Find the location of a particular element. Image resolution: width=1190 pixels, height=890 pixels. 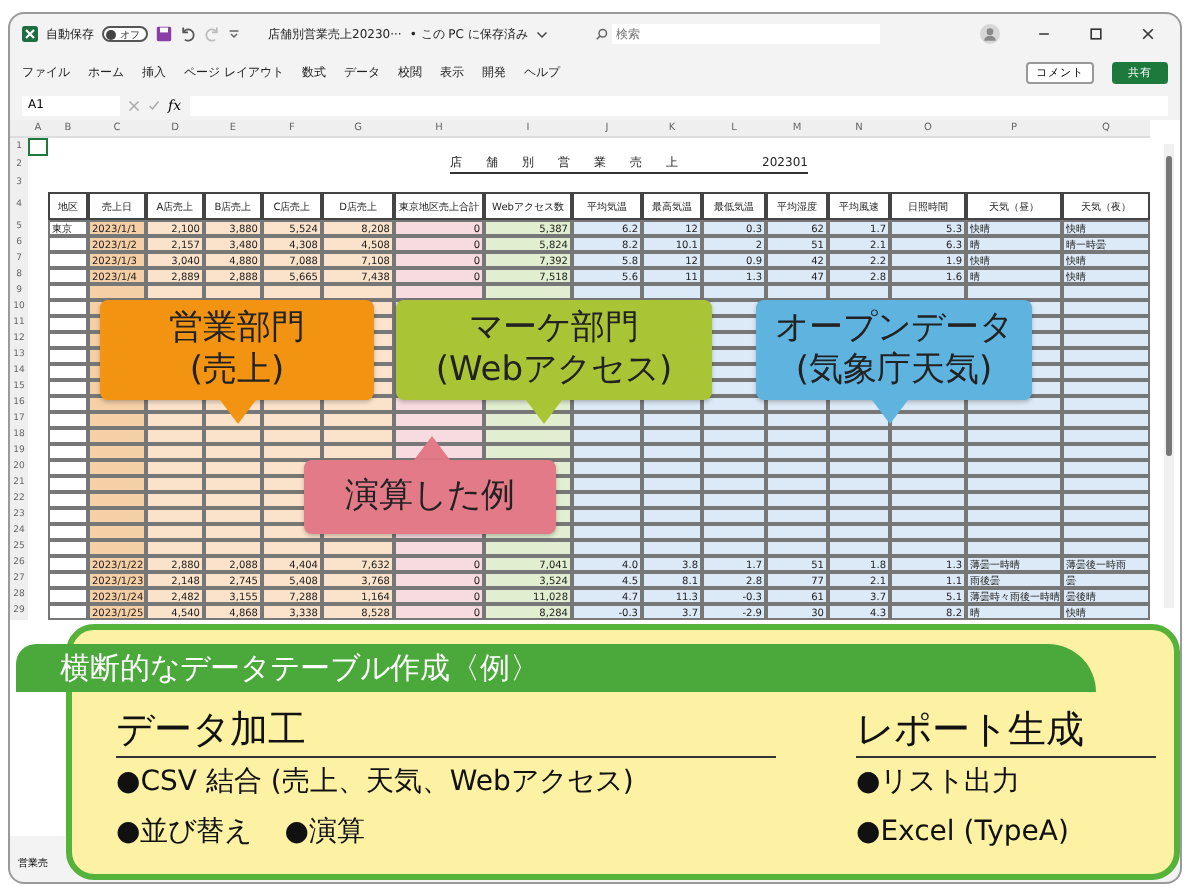

bullet-item: ●CSV 結合 (売上、天気、Webアクセス) is located at coordinates (375, 783).